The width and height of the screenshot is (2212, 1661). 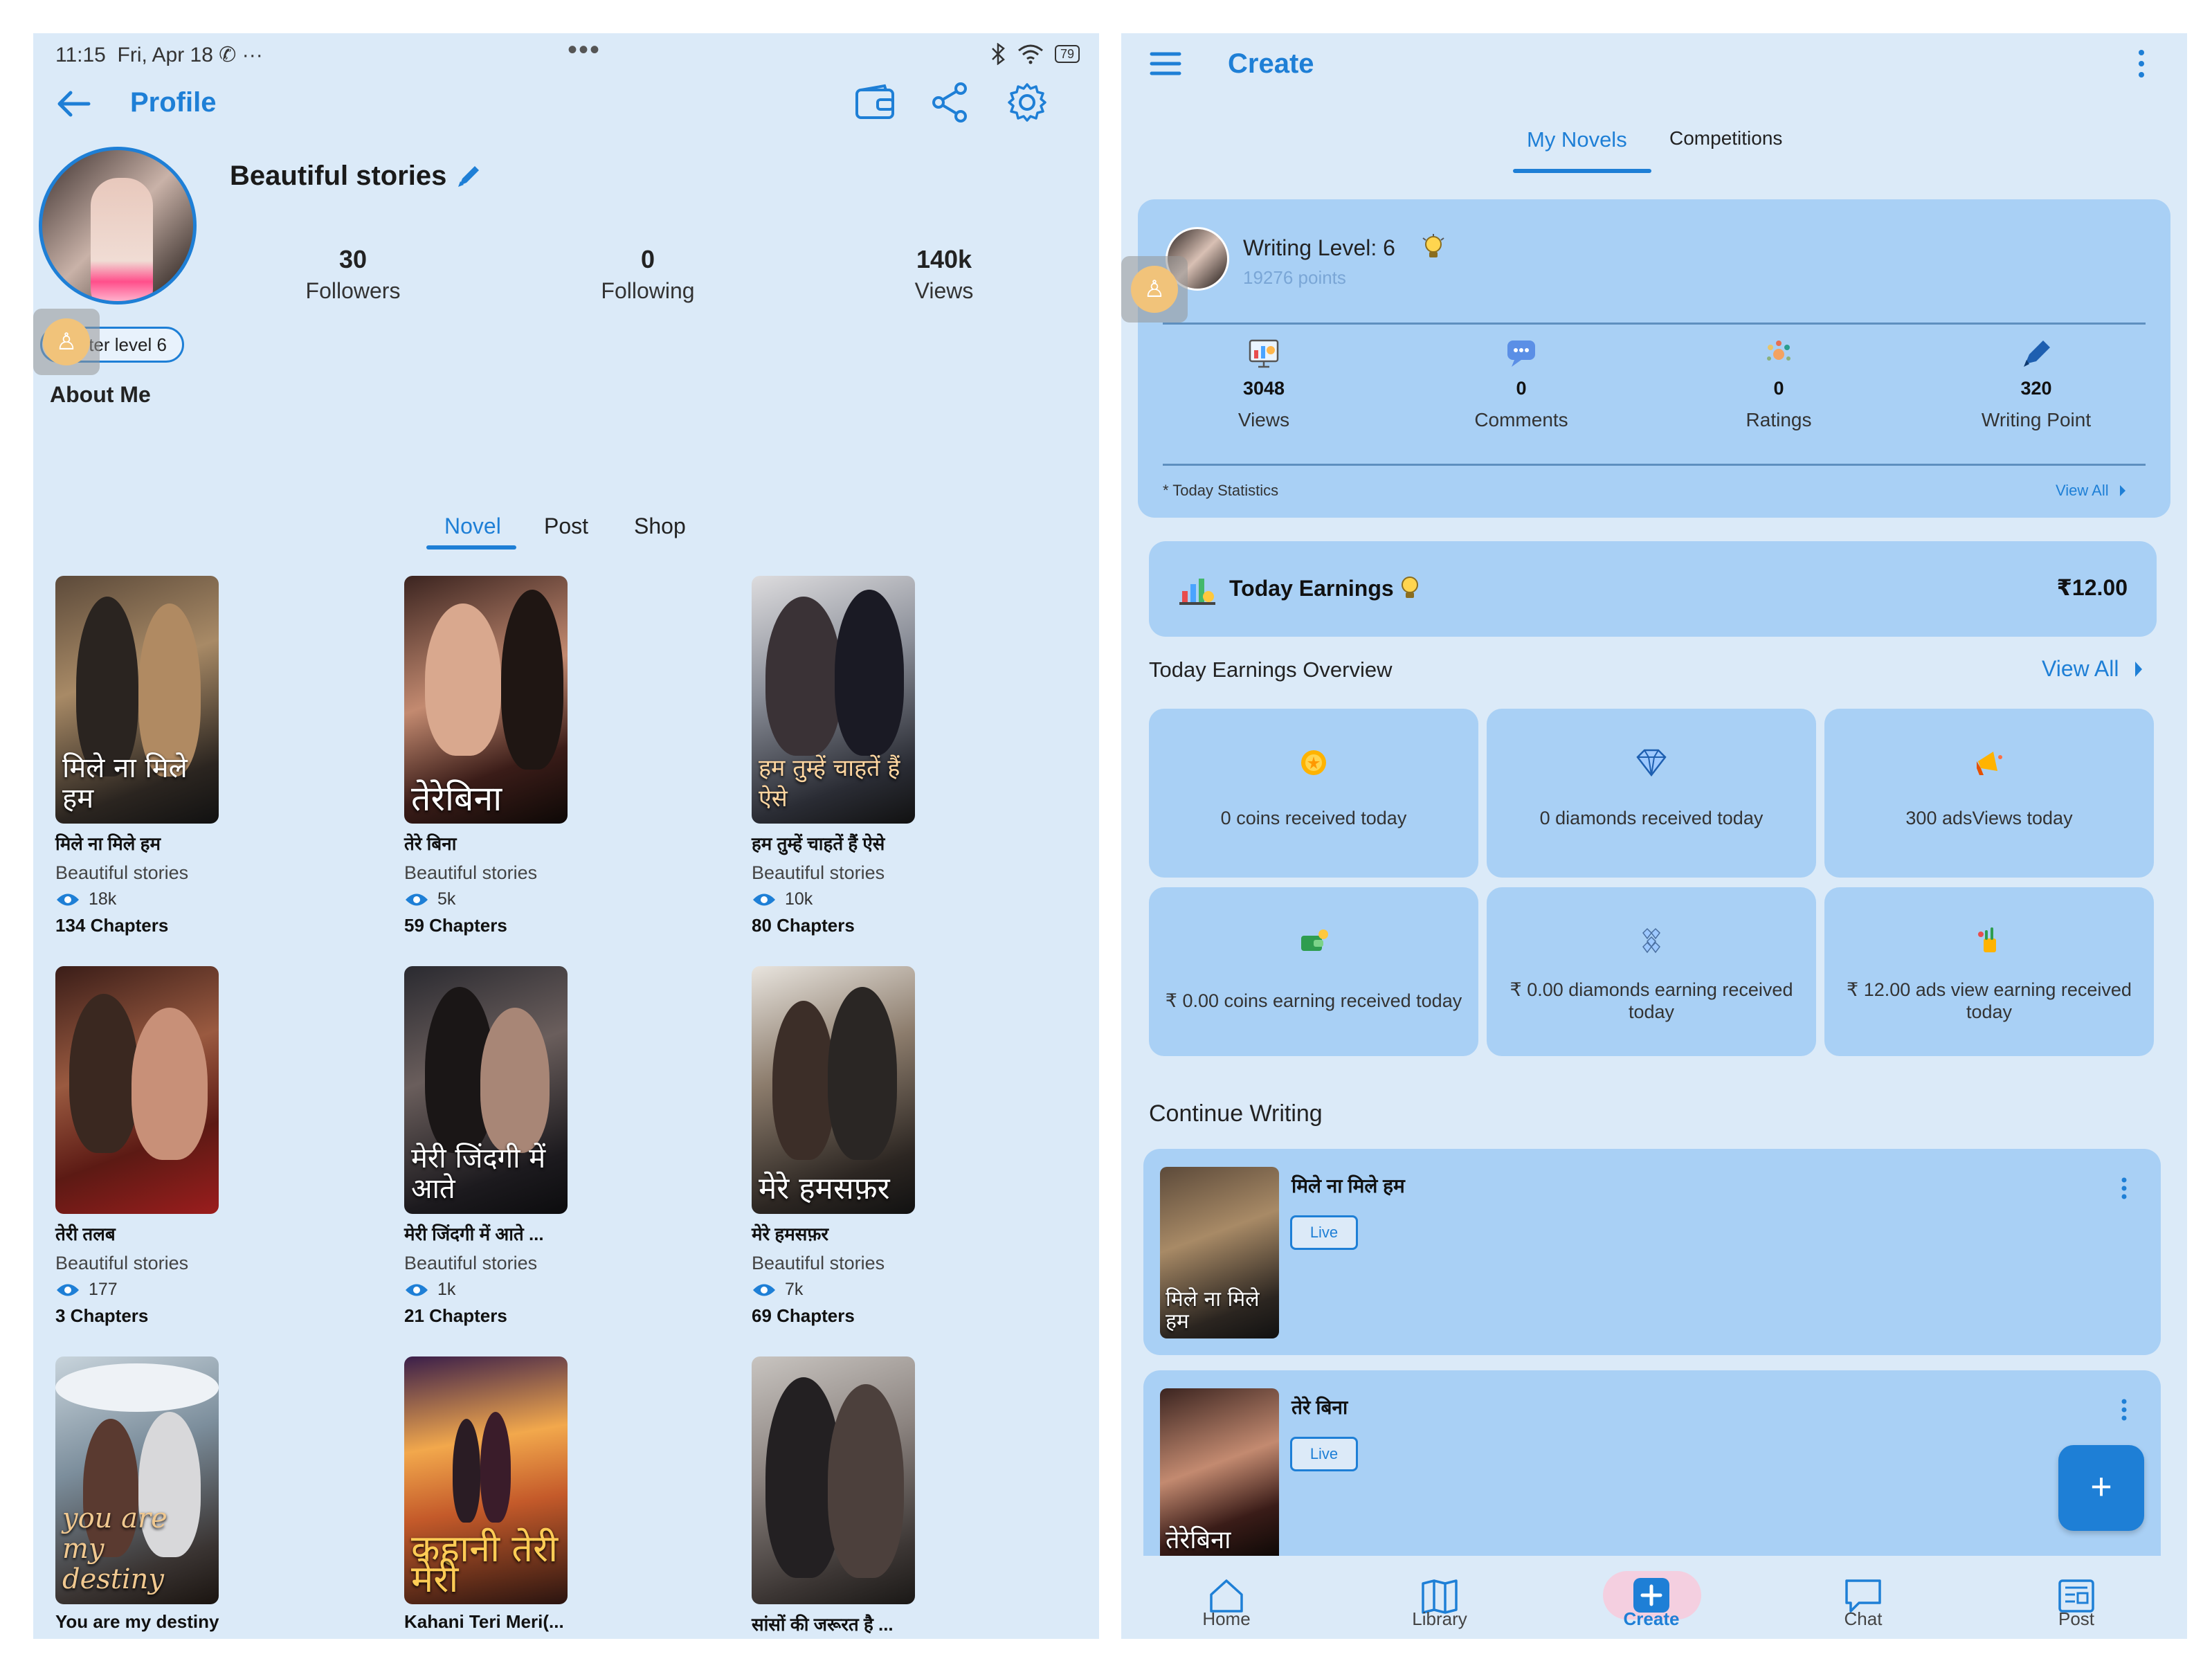 What do you see at coordinates (1067, 54) in the screenshot?
I see `battery-icon: 79` at bounding box center [1067, 54].